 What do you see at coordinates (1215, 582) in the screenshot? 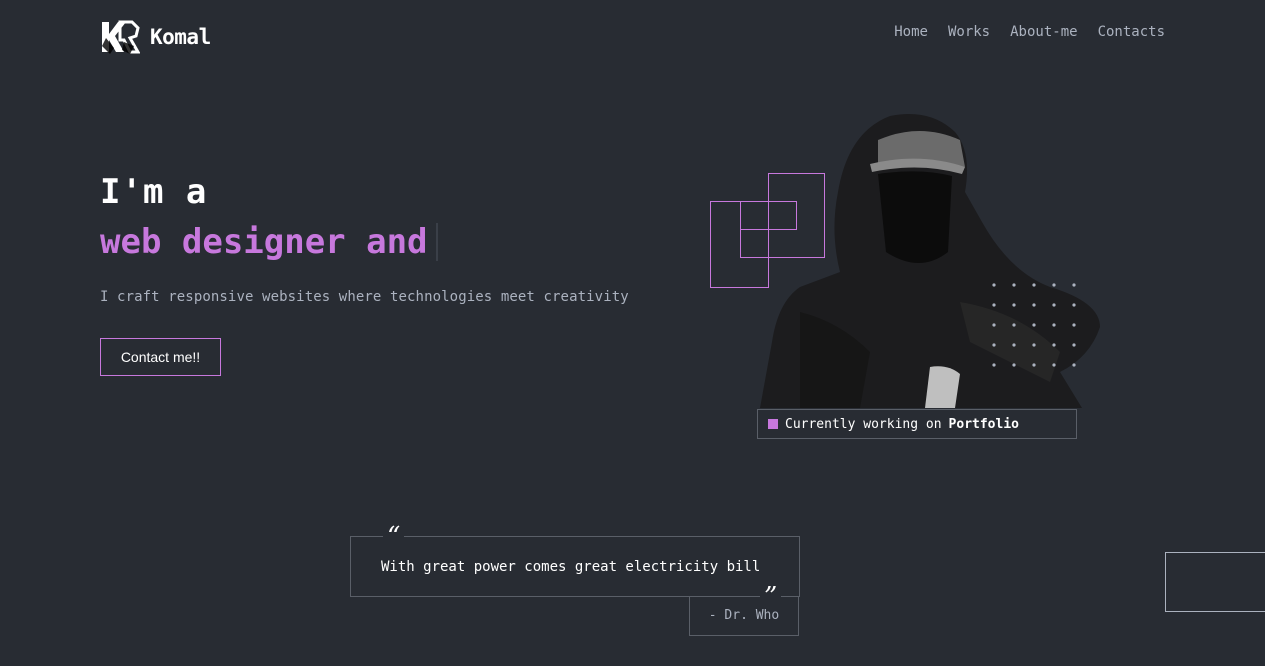
I see `outline-rectangle-decoration` at bounding box center [1215, 582].